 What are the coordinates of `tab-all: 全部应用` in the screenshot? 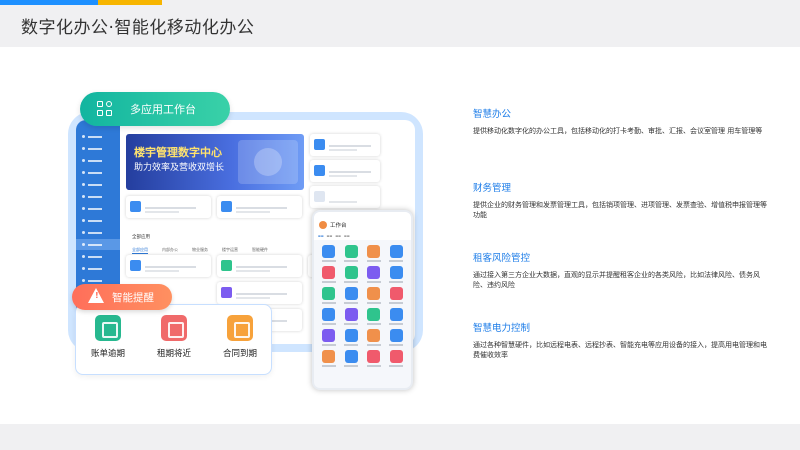 It's located at (140, 250).